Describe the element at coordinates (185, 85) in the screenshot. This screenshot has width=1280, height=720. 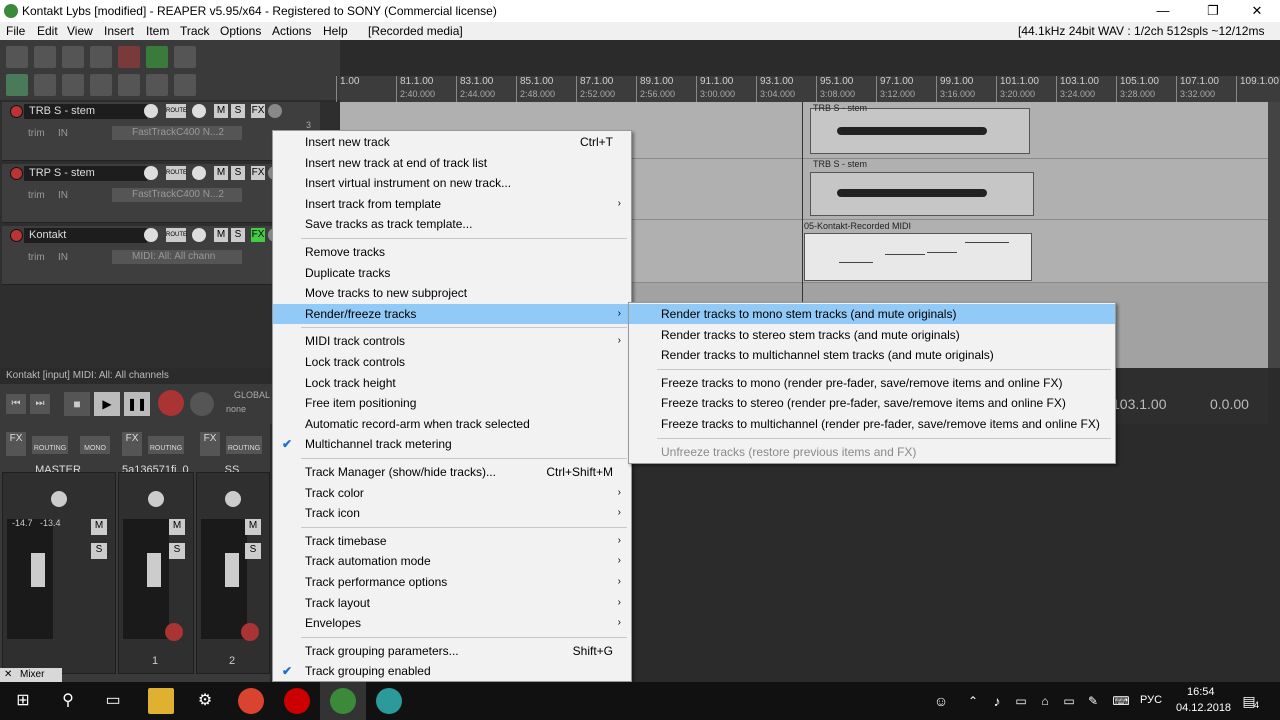
I see `lock-icon` at that location.